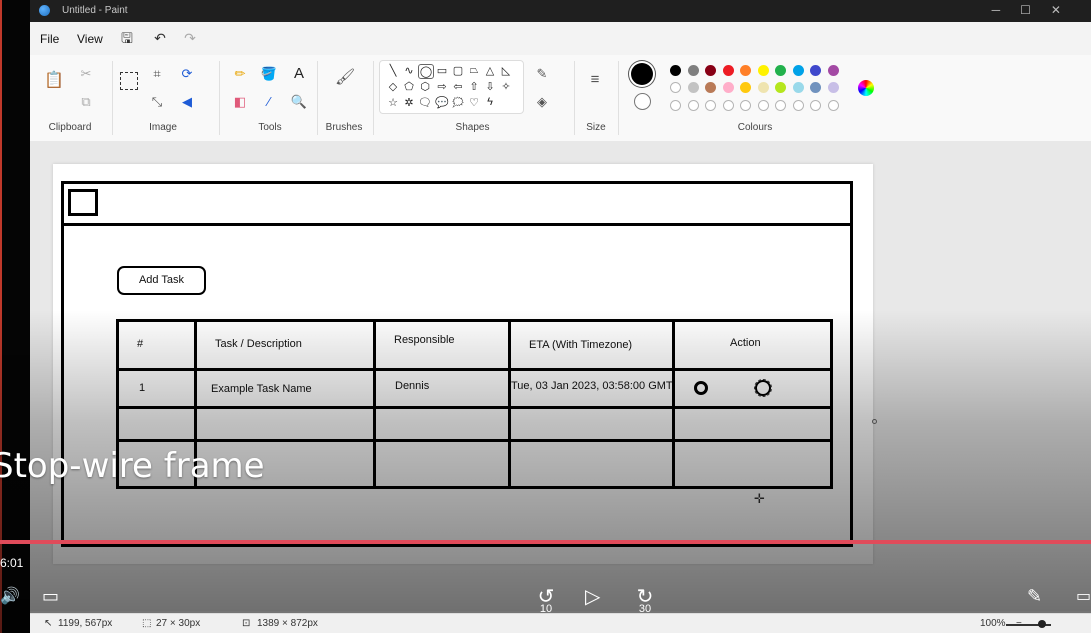 This screenshot has height=633, width=1091. Describe the element at coordinates (187, 74) in the screenshot. I see `rotate-icon: ⟳` at that location.